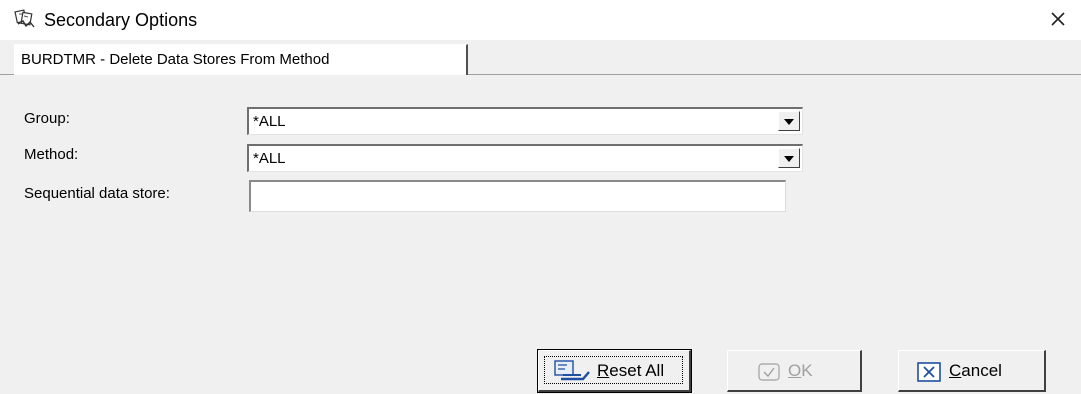 The width and height of the screenshot is (1081, 394). Describe the element at coordinates (955, 370) in the screenshot. I see `cancel-mnemonic: C` at that location.